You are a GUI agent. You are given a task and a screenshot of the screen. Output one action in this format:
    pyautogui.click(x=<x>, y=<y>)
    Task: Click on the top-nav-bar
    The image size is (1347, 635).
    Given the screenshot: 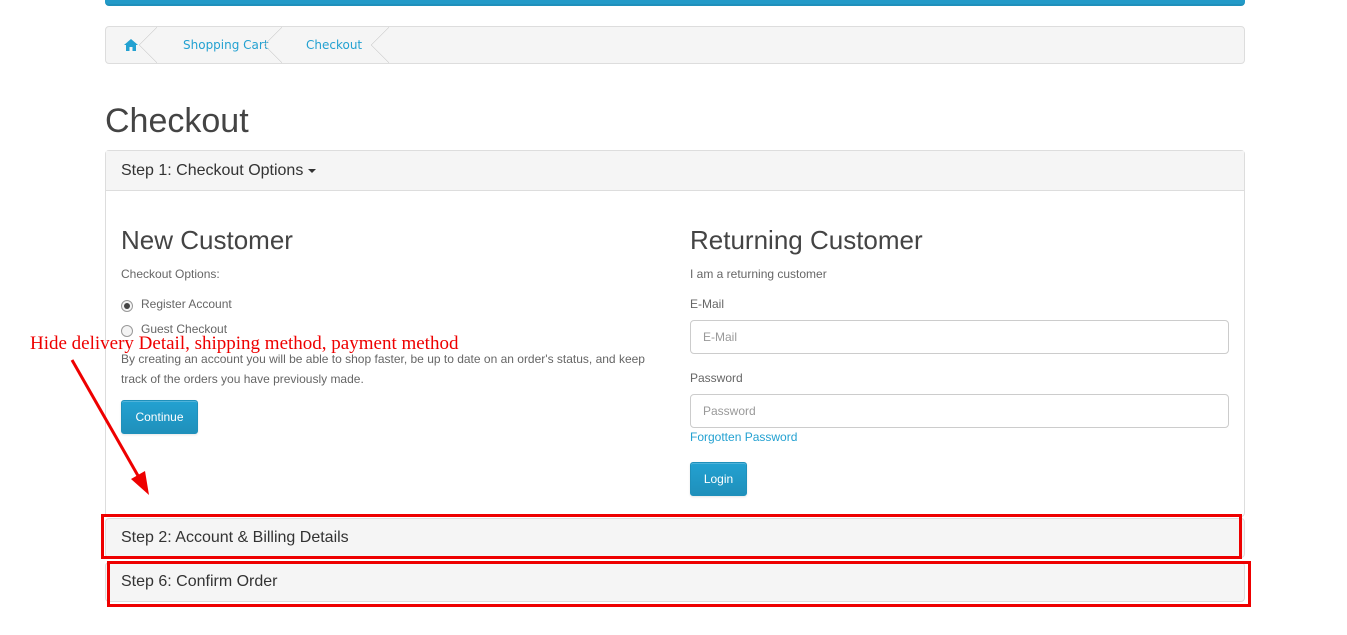 What is the action you would take?
    pyautogui.click(x=675, y=3)
    